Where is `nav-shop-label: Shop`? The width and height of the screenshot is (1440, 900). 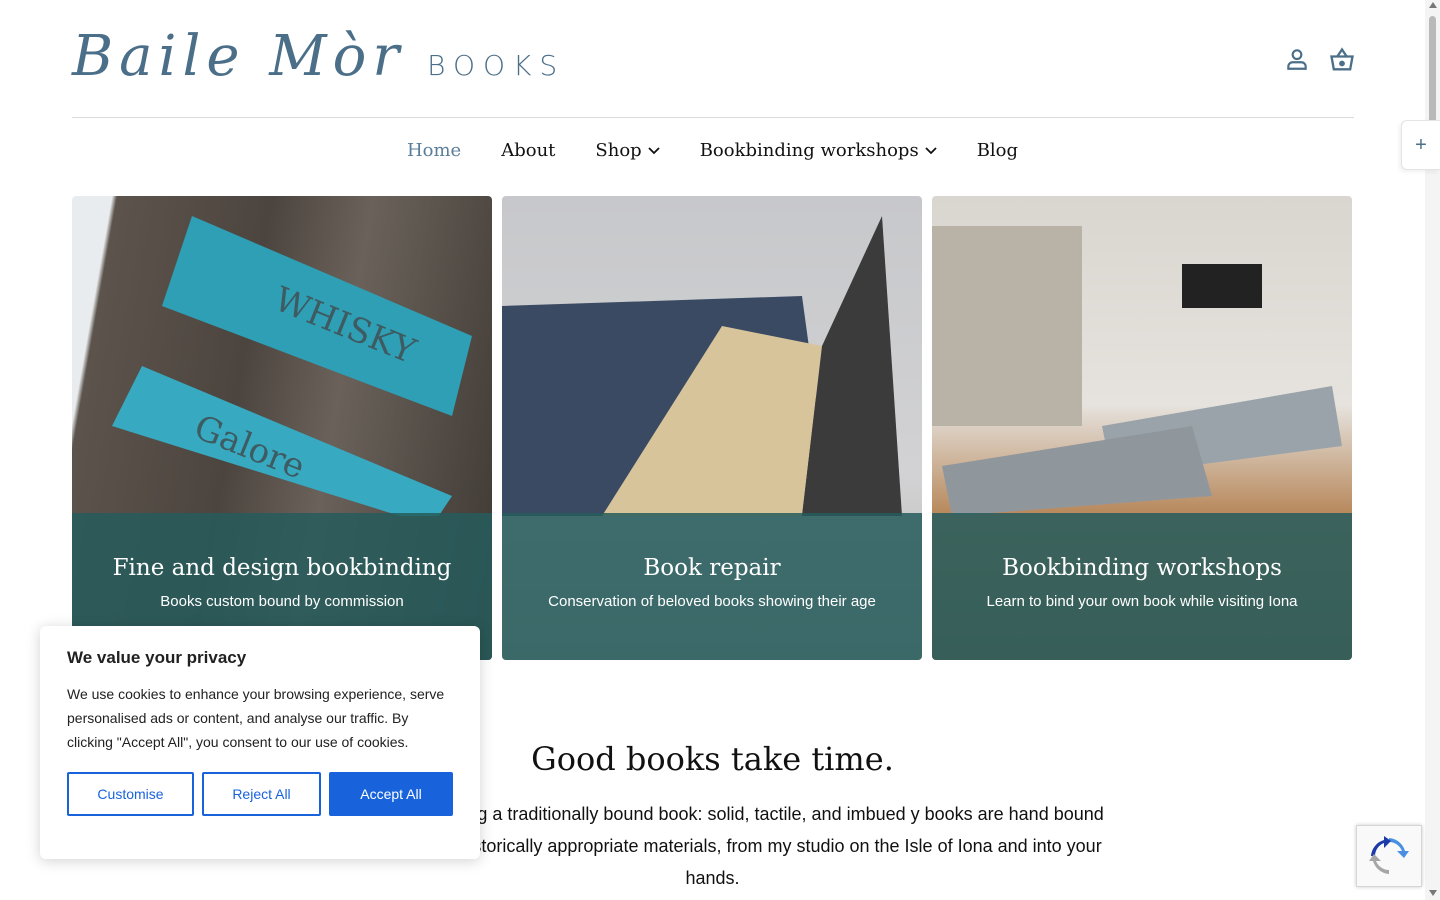
nav-shop-label: Shop is located at coordinates (618, 150).